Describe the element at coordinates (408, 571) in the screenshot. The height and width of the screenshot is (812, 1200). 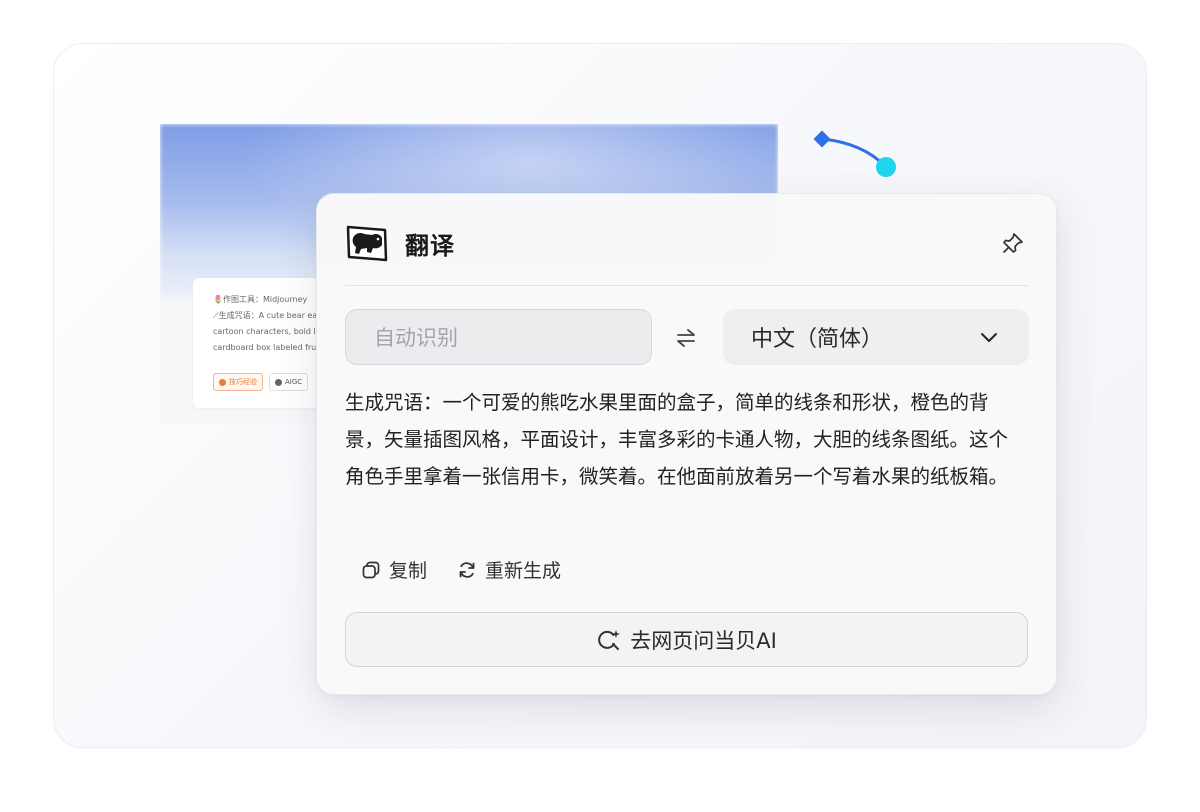
I see `copy-label: 复制` at that location.